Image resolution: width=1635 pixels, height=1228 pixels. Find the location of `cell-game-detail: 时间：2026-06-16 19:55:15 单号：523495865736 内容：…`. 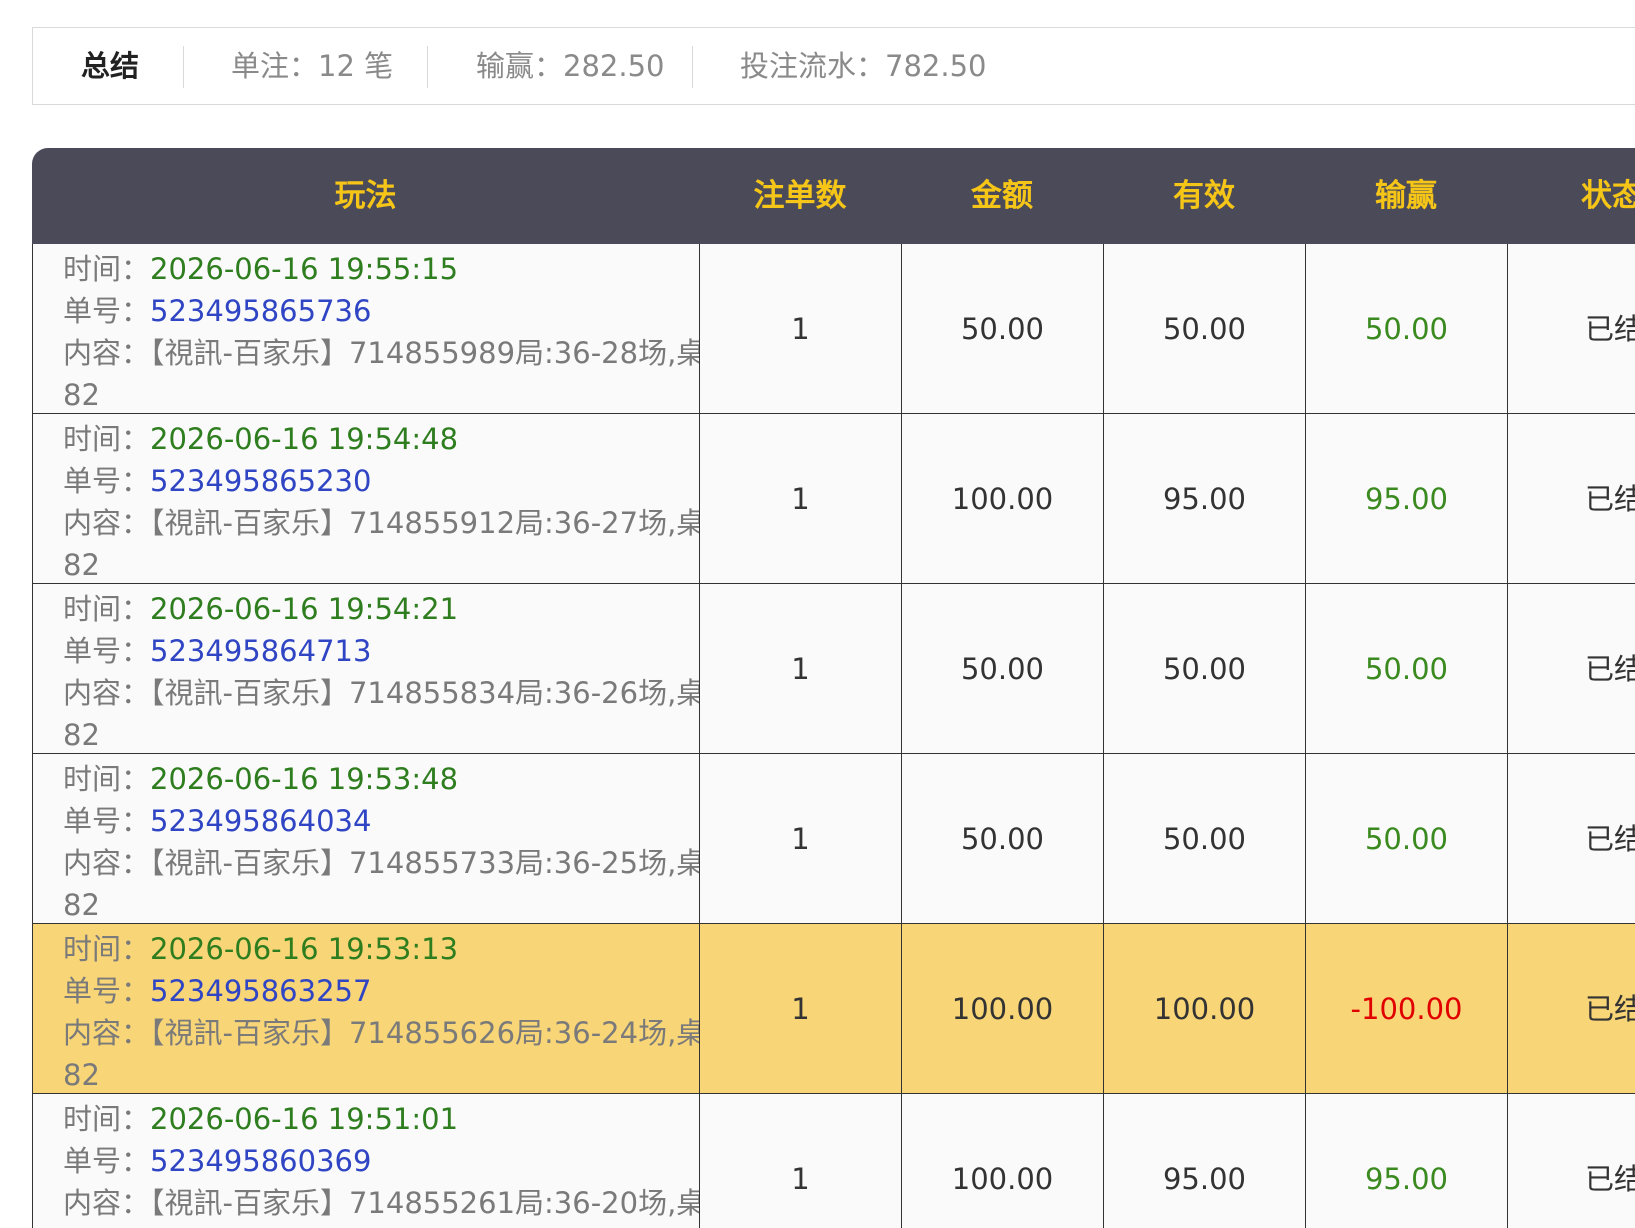

cell-game-detail: 时间：2026-06-16 19:55:15 单号：523495865736 内容：… is located at coordinates (365, 329).